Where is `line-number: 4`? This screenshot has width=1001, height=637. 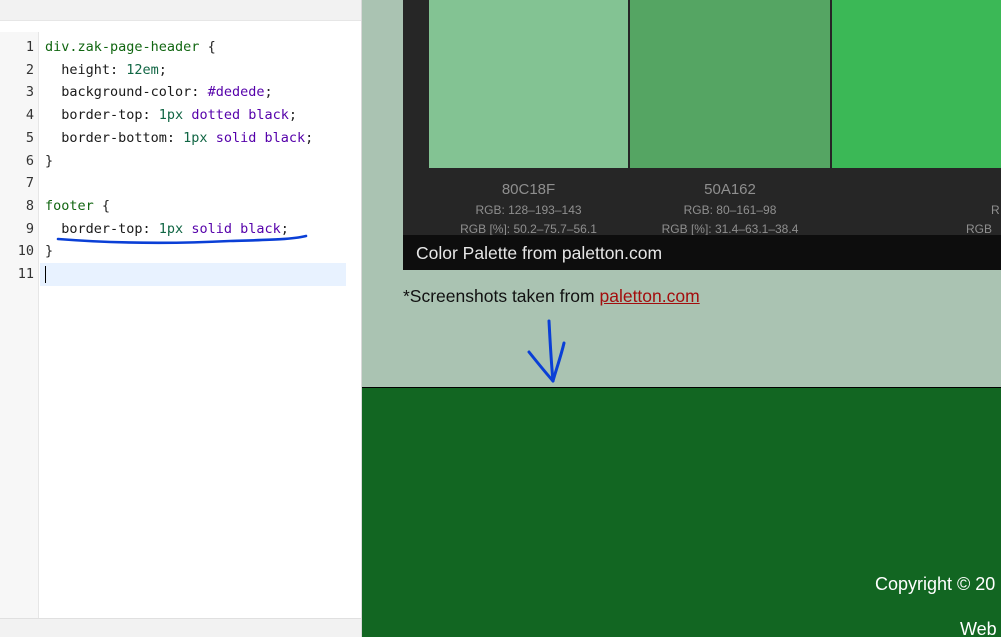 line-number: 4 is located at coordinates (29, 115).